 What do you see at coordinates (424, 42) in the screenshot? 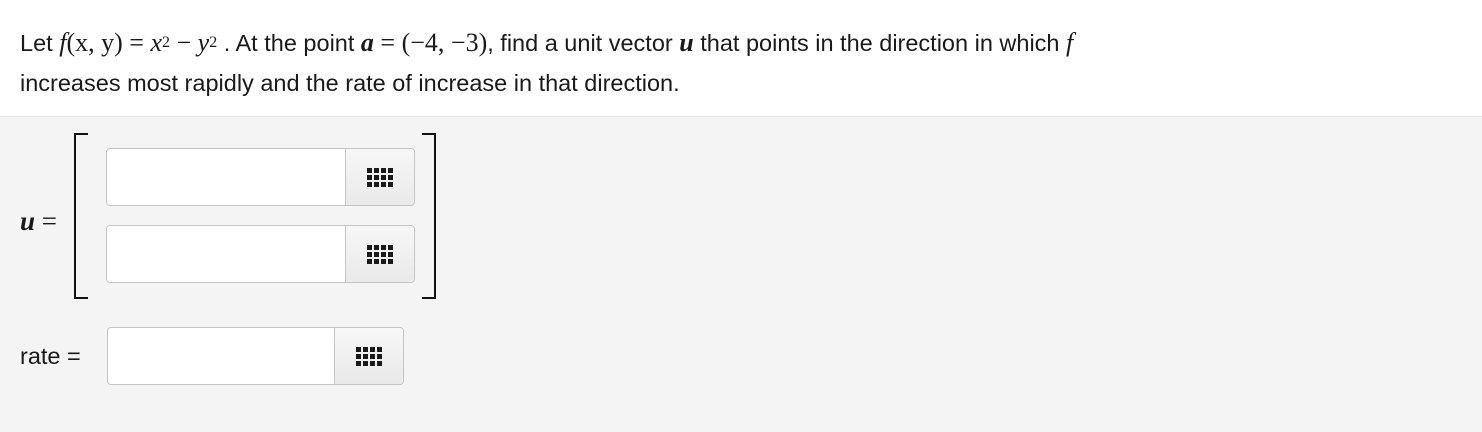
I see `point-expression: a = (−4, −3)` at bounding box center [424, 42].